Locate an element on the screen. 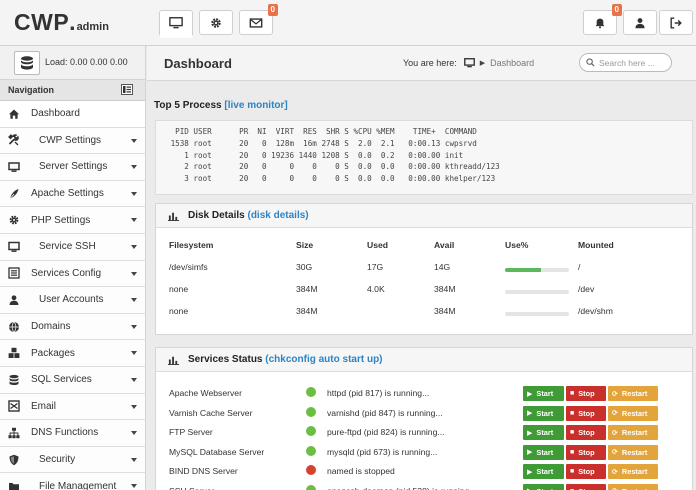 The height and width of the screenshot is (490, 696). sidebar-item-dns-functions: DNS Functions is located at coordinates (72, 433).